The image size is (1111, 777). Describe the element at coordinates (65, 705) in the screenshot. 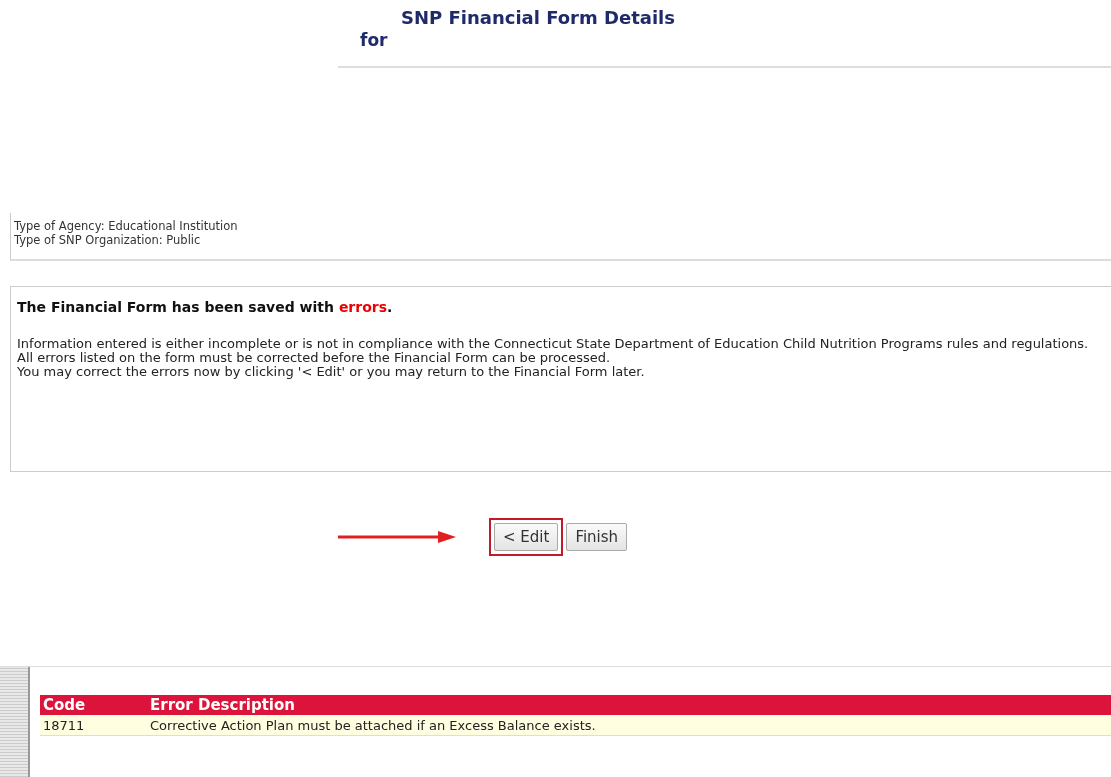

I see `column-header: Code` at that location.